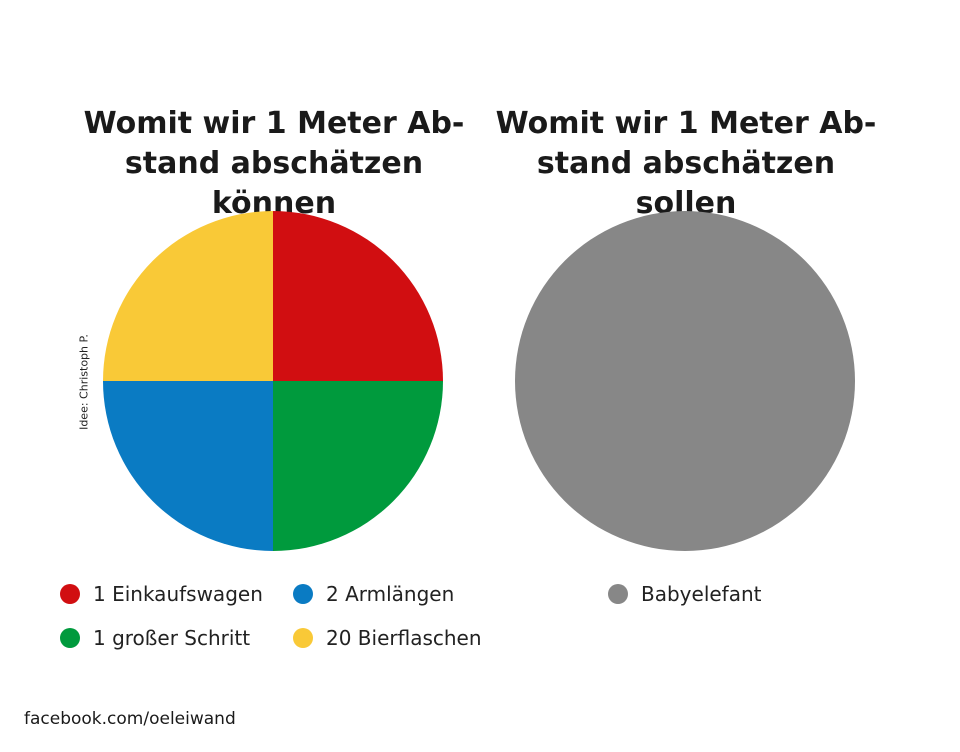  I want to click on credit-text: Idee: Christoph P., so click(84, 382).